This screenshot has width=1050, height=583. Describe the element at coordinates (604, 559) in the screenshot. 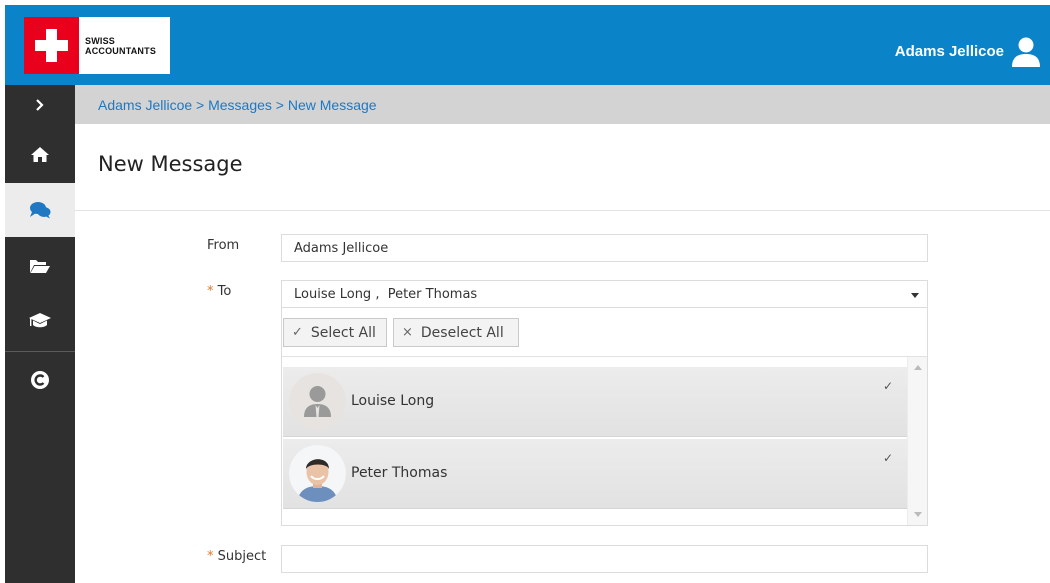

I see `subject-input` at that location.